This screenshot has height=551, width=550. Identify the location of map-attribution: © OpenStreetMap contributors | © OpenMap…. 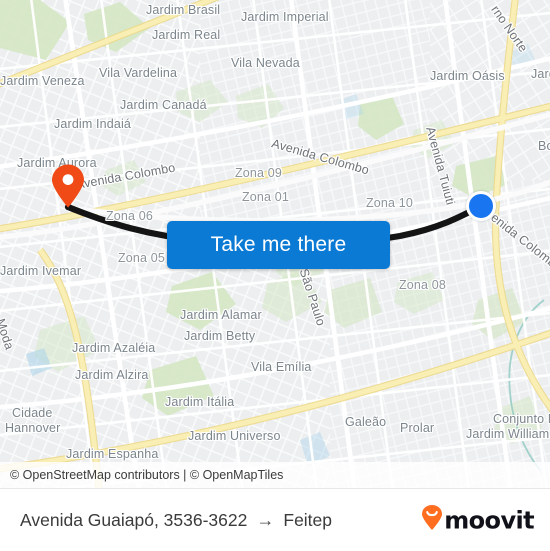
(275, 475).